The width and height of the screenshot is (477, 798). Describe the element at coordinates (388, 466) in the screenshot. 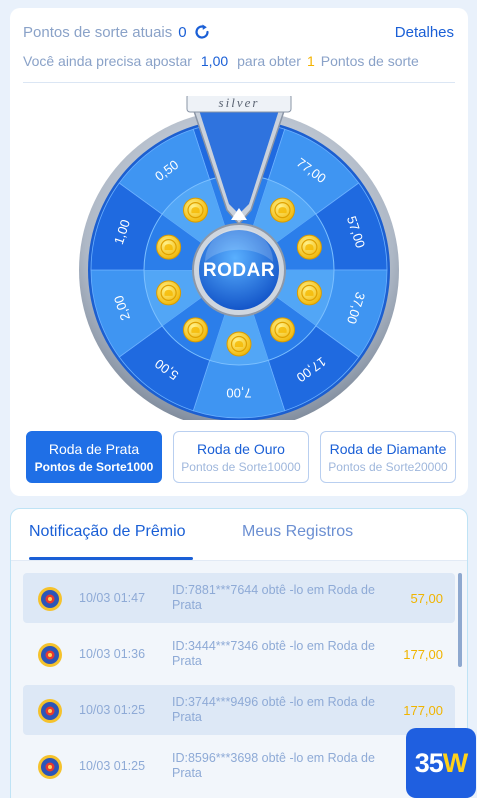

I see `tier-points: Pontos de Sorte20000` at that location.